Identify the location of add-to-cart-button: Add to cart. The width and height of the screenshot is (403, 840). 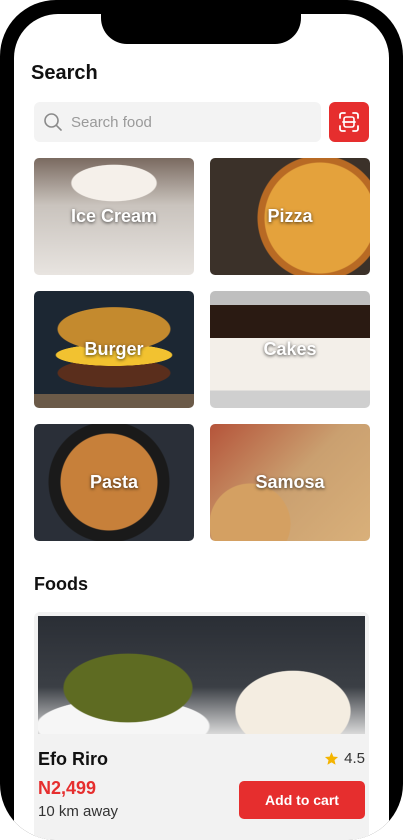
(302, 800).